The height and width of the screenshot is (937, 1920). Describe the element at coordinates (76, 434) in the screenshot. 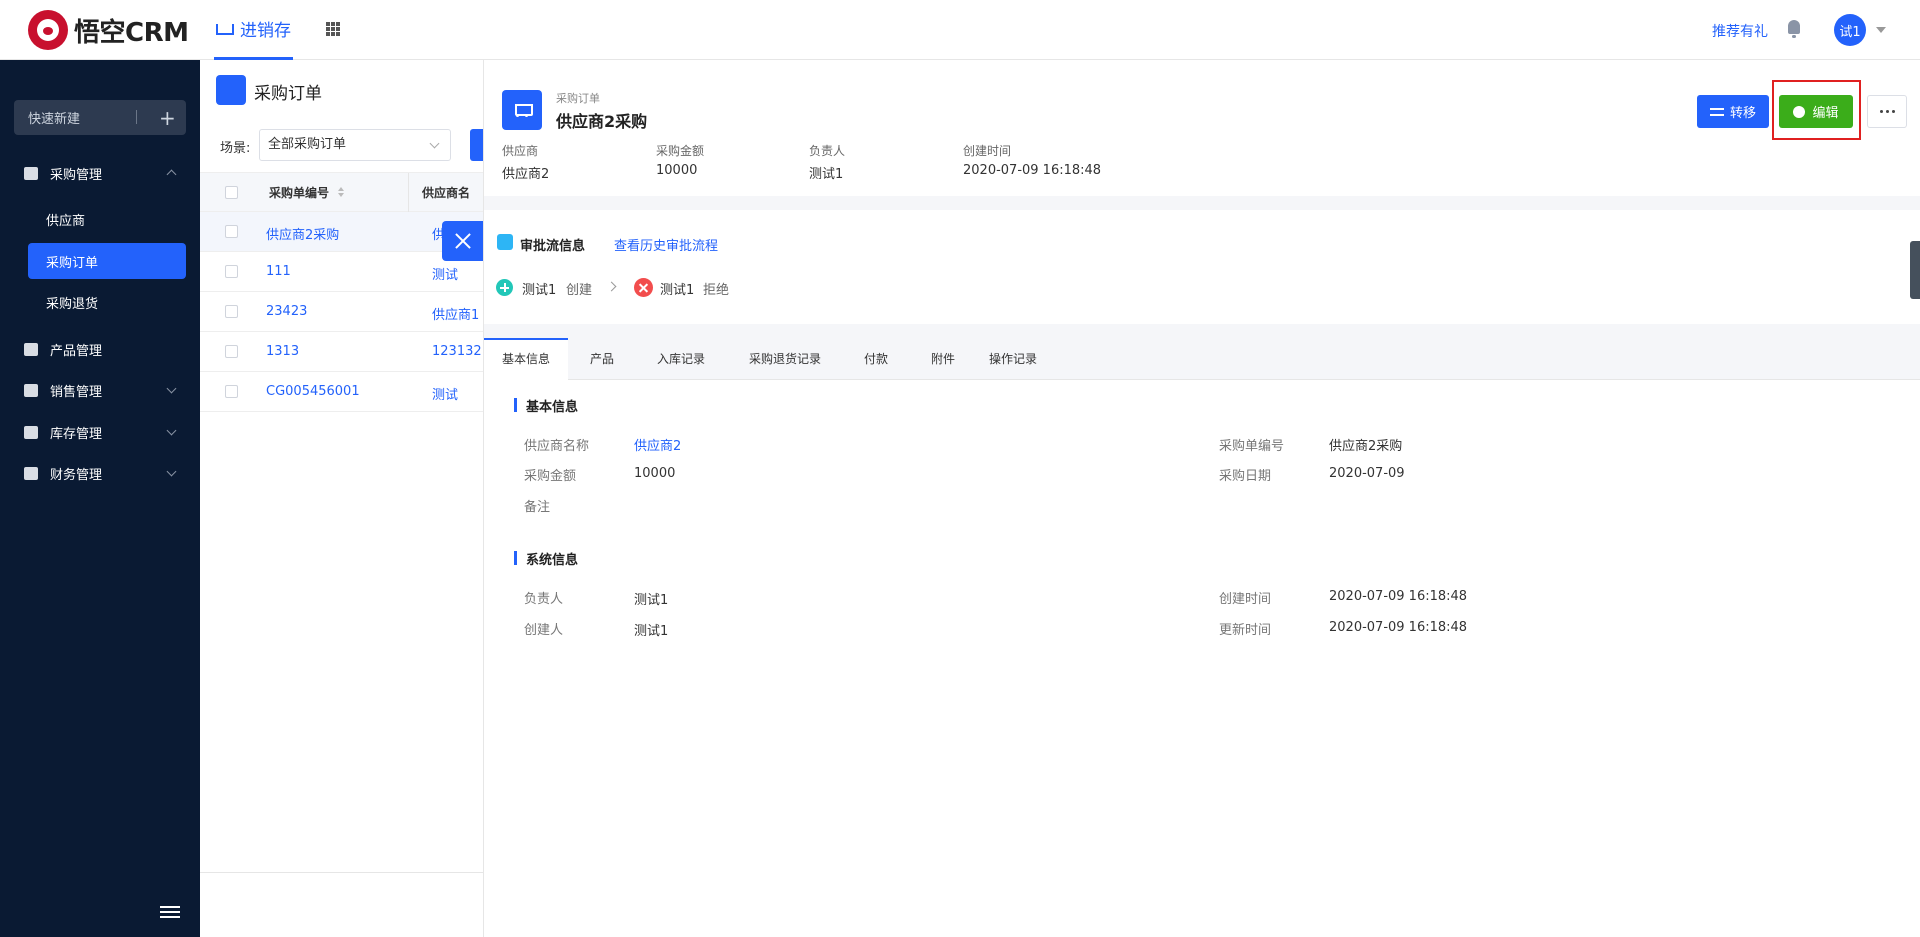

I see `sidebar-group-label: 库存管理` at that location.